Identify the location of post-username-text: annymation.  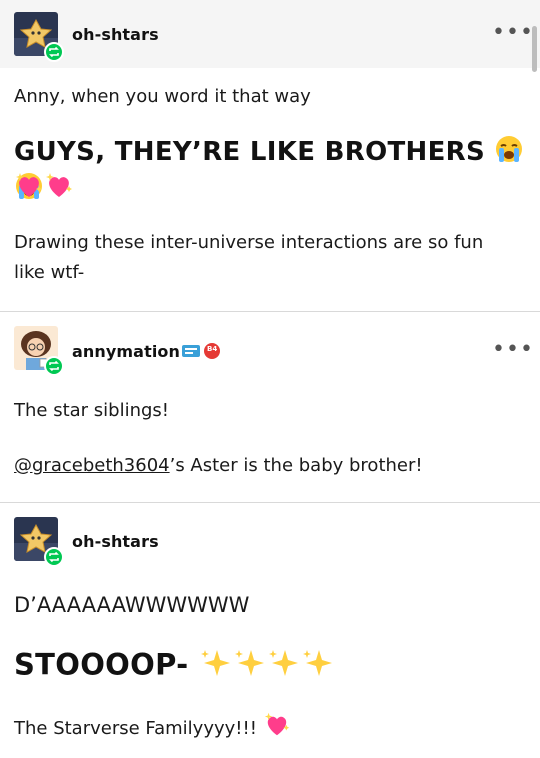
(126, 351).